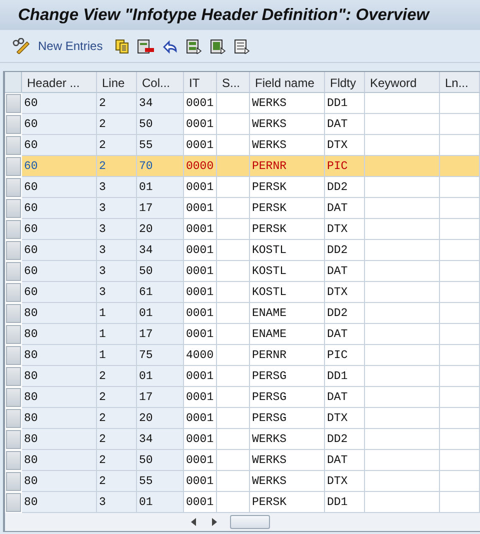 The height and width of the screenshot is (534, 480). I want to click on column-header: Line, so click(117, 82).